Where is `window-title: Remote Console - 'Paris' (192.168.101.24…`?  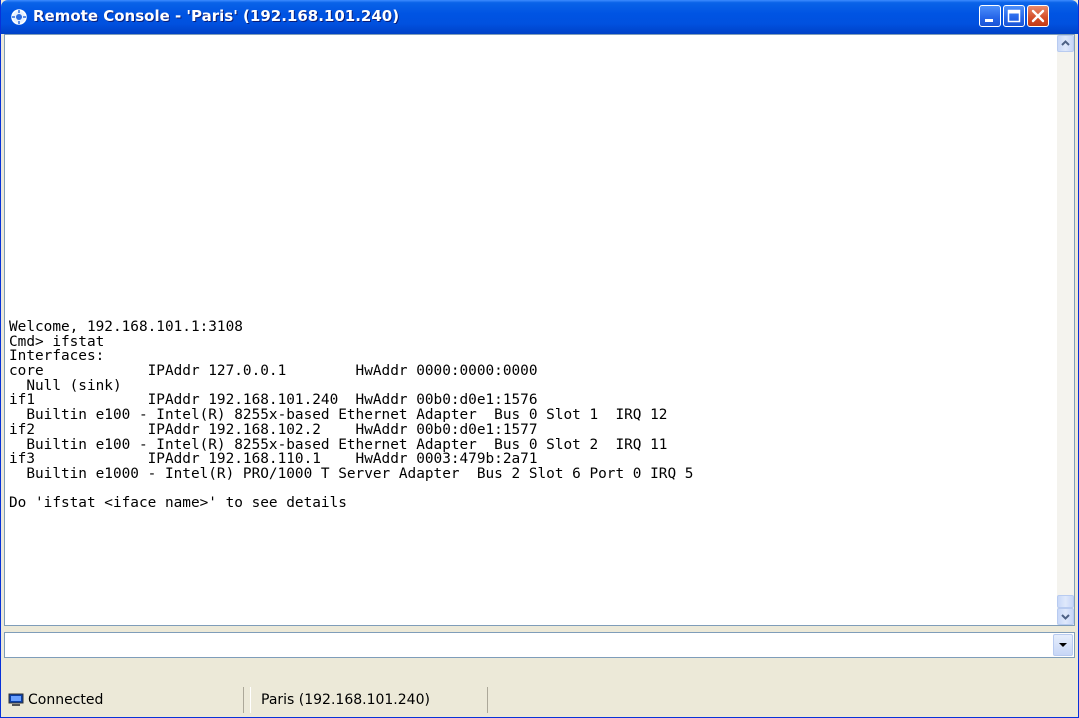 window-title: Remote Console - 'Paris' (192.168.101.24… is located at coordinates (216, 16).